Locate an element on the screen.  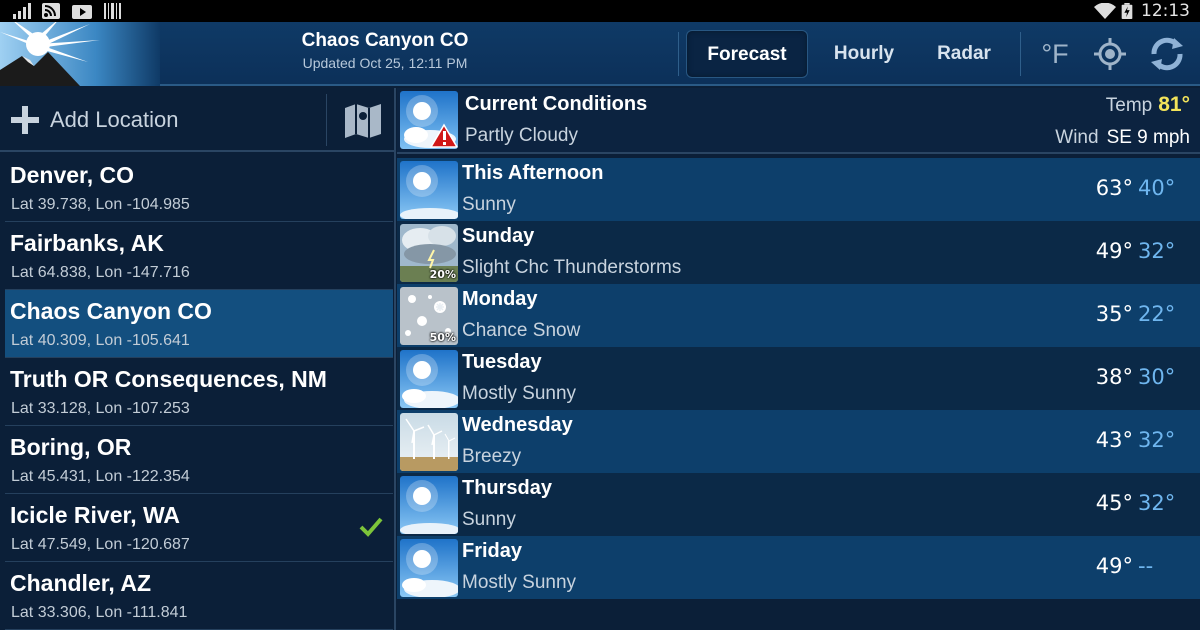
location-item-denver: Denver, CO Lat 39.738, Lon -104.985 is located at coordinates (199, 188).